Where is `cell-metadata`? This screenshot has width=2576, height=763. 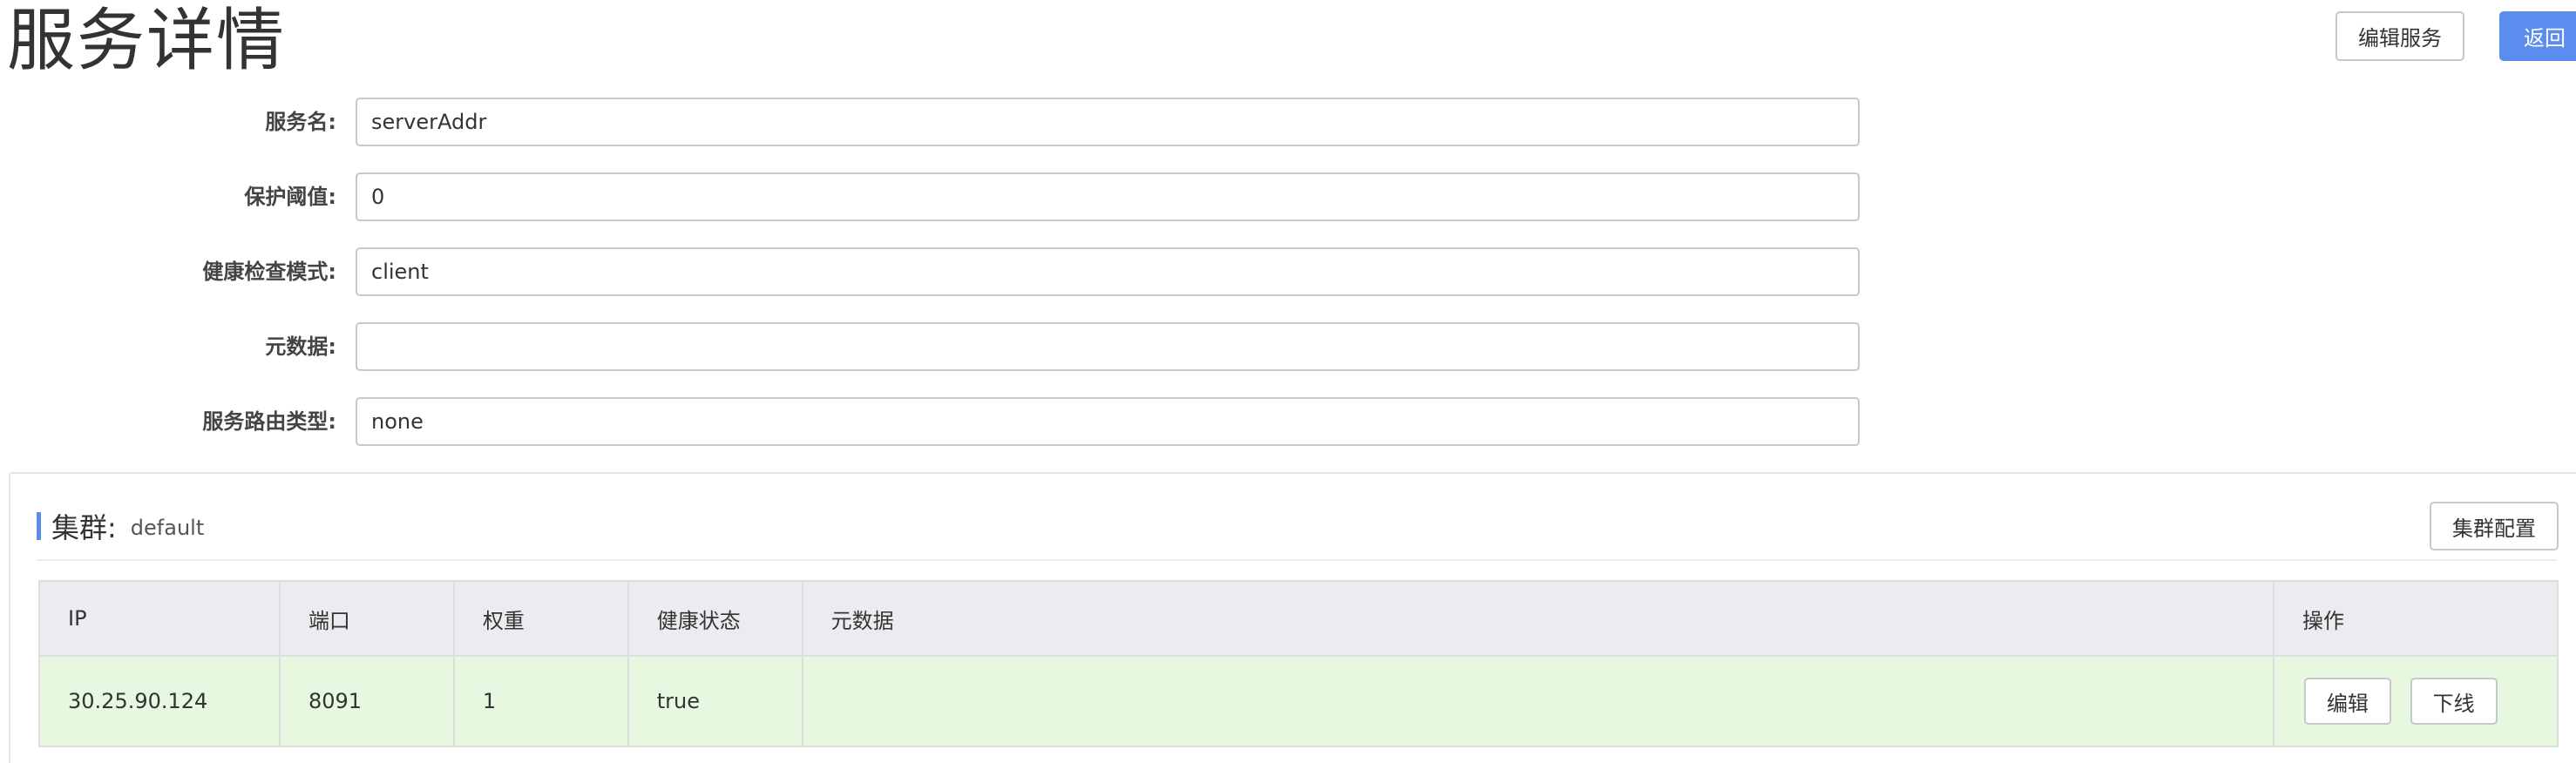
cell-metadata is located at coordinates (1538, 701).